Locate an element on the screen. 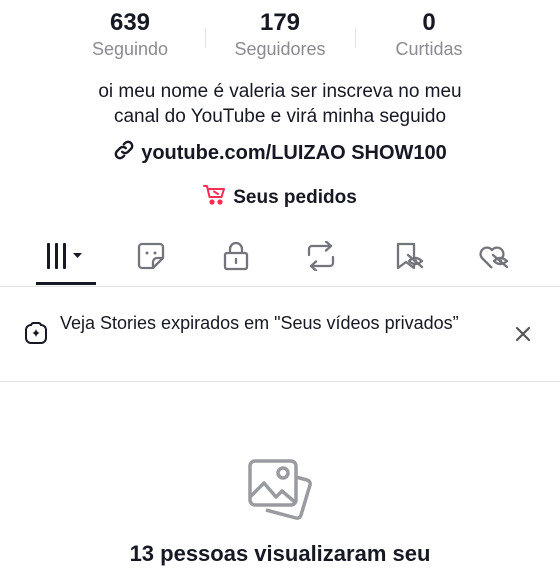 The image size is (560, 569). liked-hidden-icon is located at coordinates (494, 258).